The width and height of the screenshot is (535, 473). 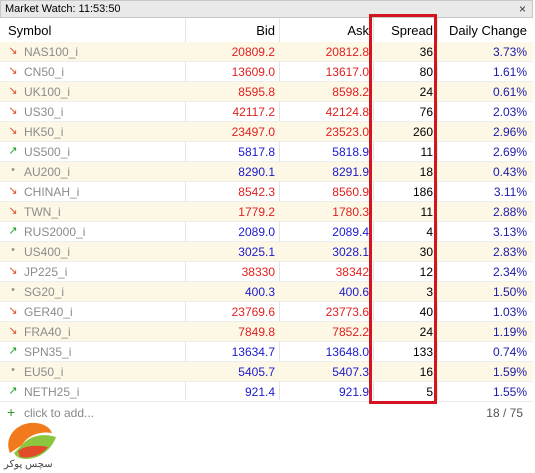 I want to click on symbol-cell: CN50_i, so click(x=44, y=72).